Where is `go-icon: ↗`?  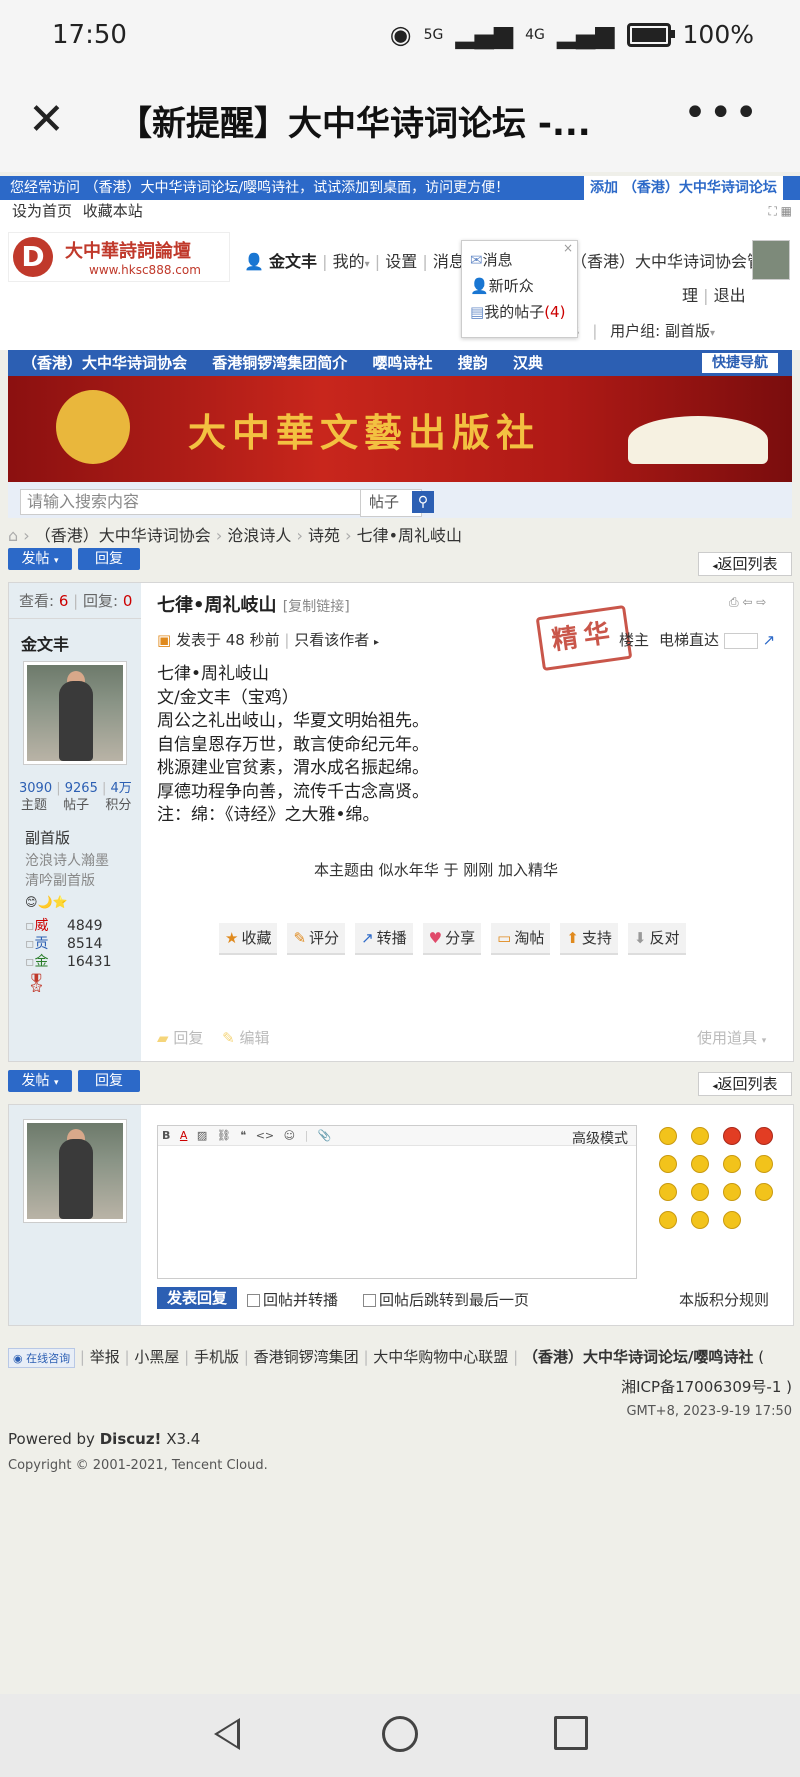 go-icon: ↗ is located at coordinates (769, 640).